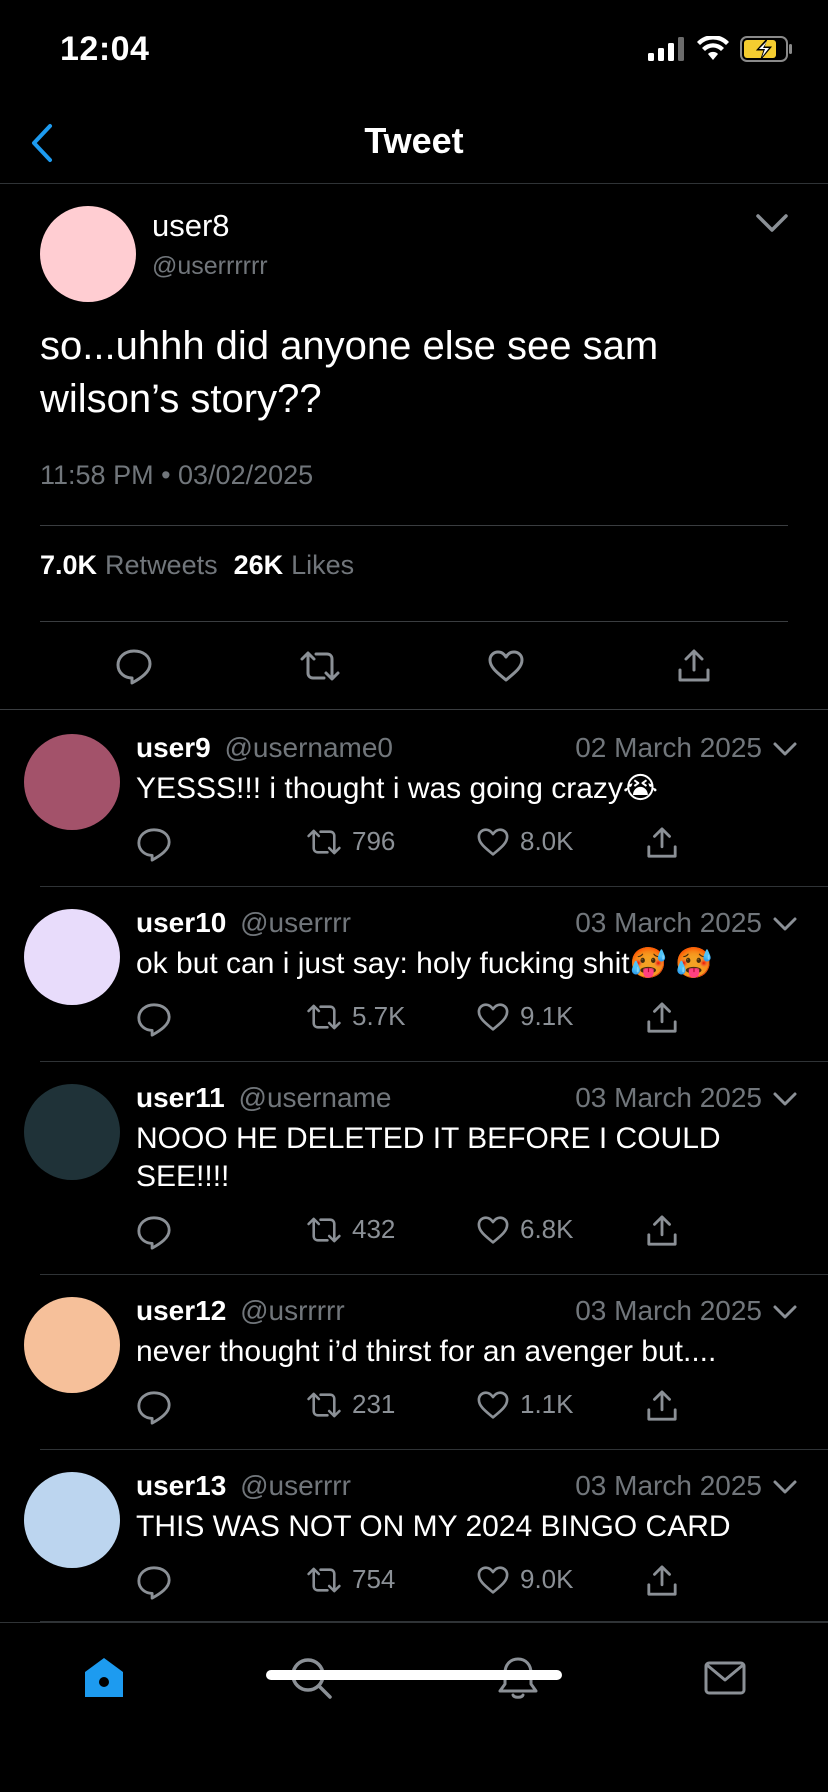 Image resolution: width=828 pixels, height=1792 pixels. Describe the element at coordinates (350, 1579) in the screenshot. I see `retweet-button: 754` at that location.